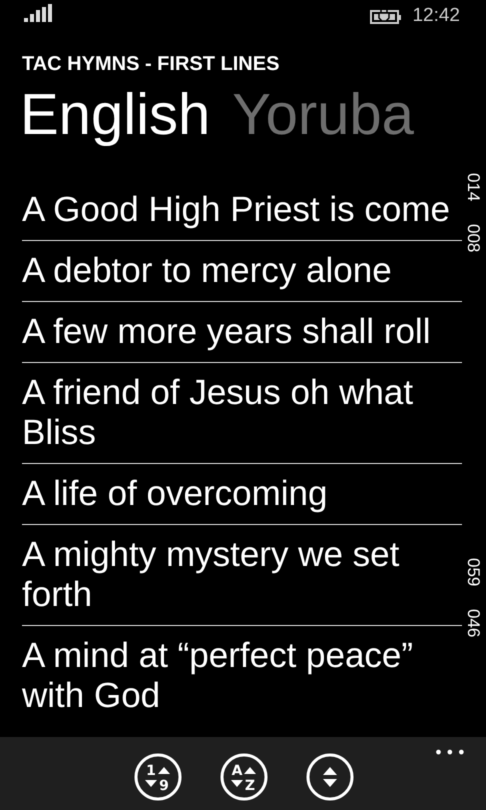 The width and height of the screenshot is (486, 810). Describe the element at coordinates (242, 271) in the screenshot. I see `hymn-title: A debtor to mercy alone` at that location.